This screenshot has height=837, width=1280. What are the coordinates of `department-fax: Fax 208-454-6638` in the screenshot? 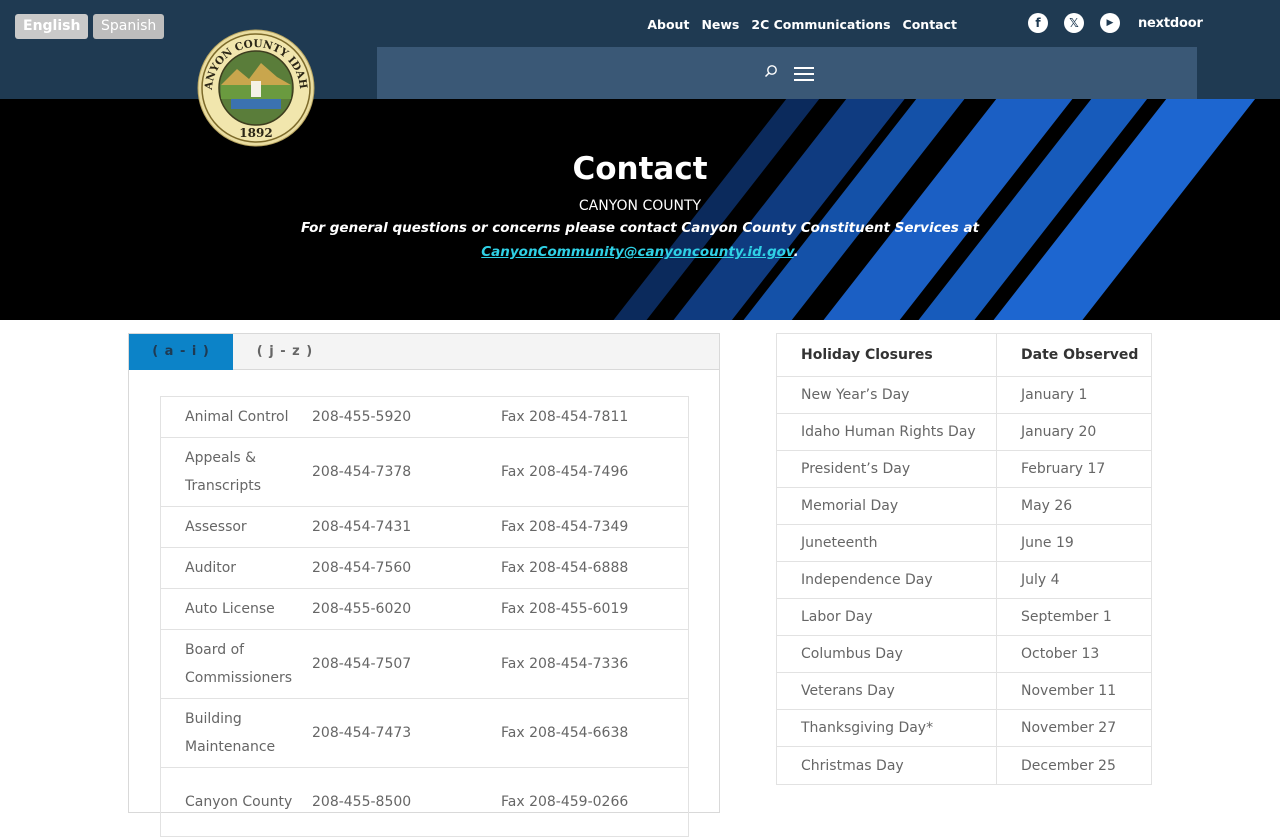 It's located at (565, 733).